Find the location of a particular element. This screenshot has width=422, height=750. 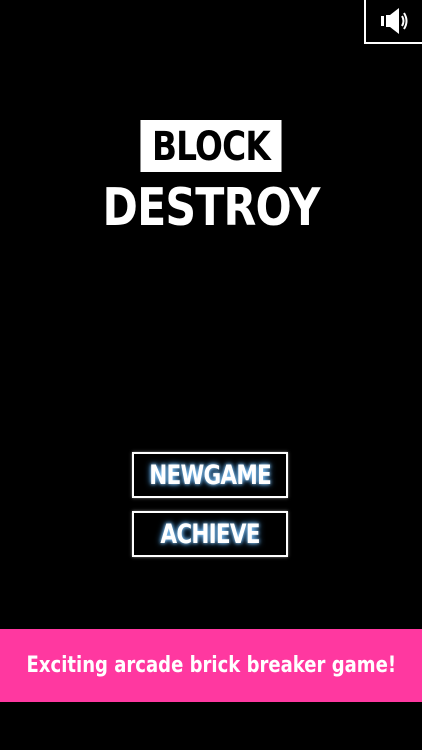

new-game-label: NEWGAME is located at coordinates (210, 475).